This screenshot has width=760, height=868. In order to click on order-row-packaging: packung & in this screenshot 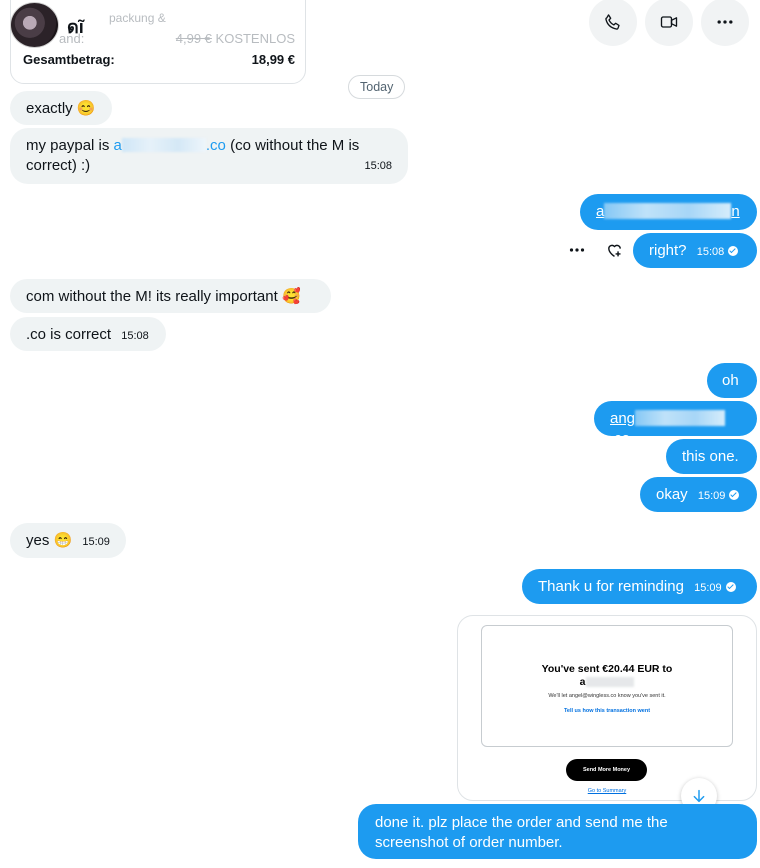, I will do `click(202, 18)`.